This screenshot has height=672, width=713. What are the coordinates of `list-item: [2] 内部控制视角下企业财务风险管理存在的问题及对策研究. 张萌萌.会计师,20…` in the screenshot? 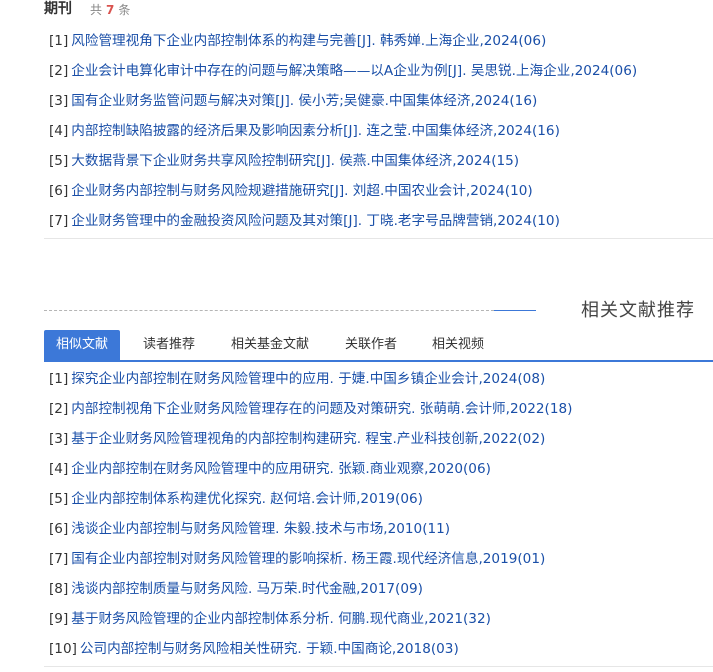 It's located at (378, 409).